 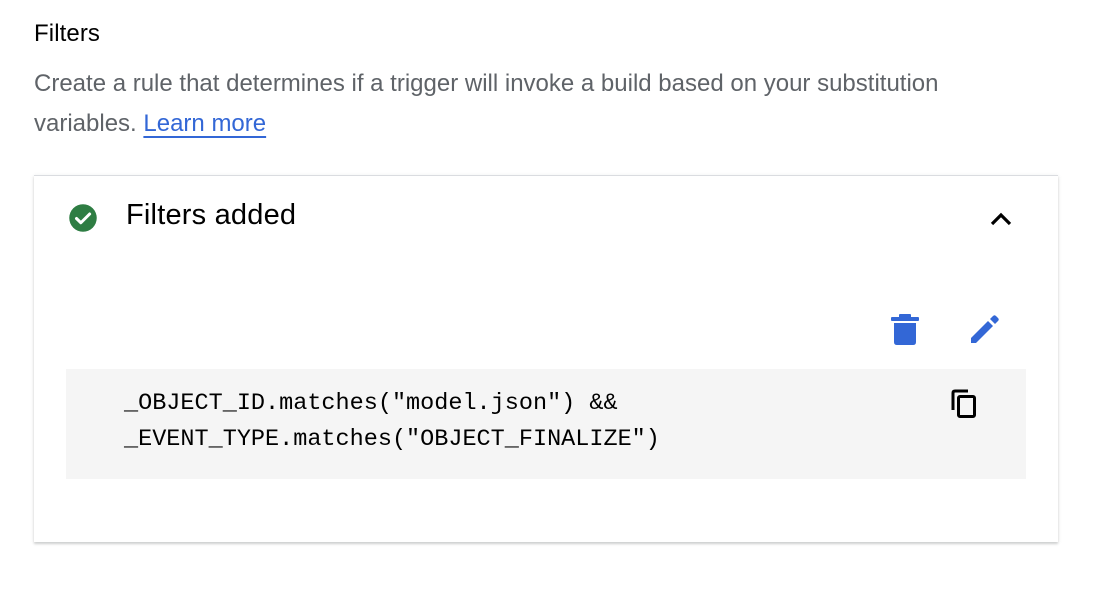 What do you see at coordinates (204, 123) in the screenshot?
I see `learn-more-link: Learn more` at bounding box center [204, 123].